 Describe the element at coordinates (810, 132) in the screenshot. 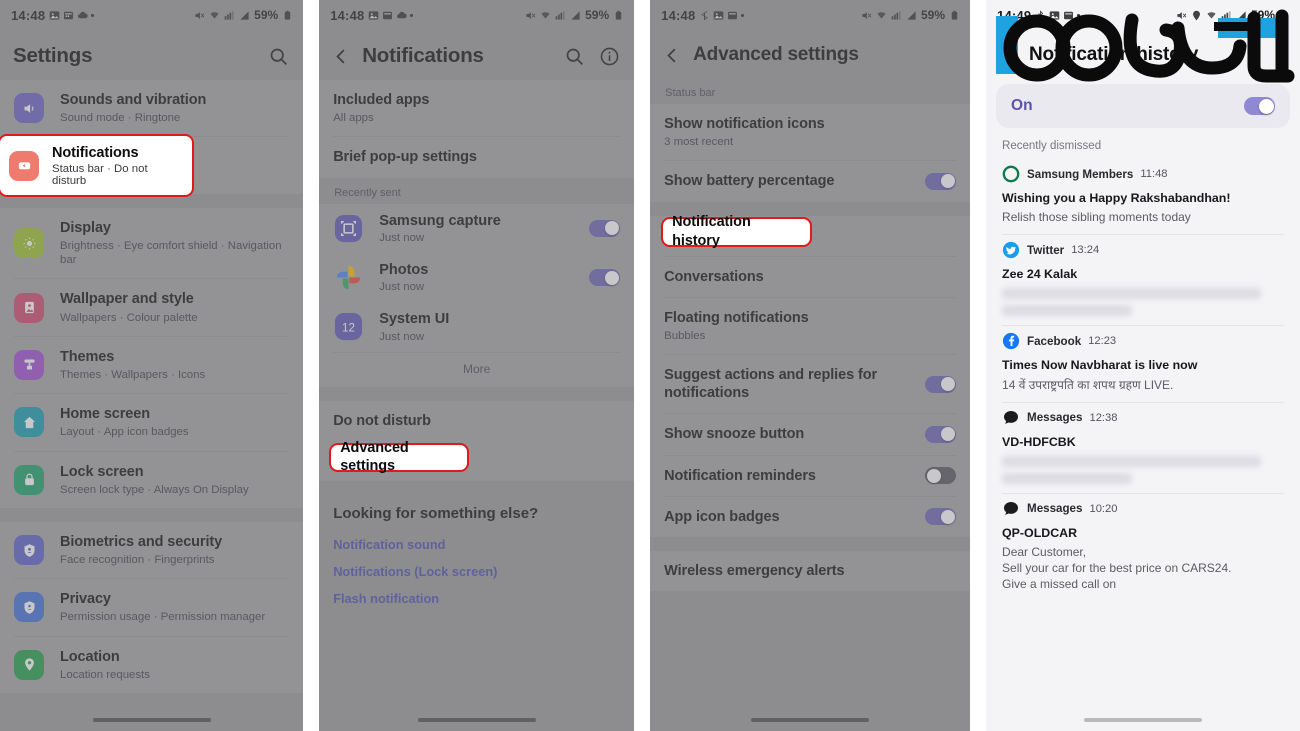

I see `adv-row-show-notification-icons: Show notification icons 3 most recent` at that location.